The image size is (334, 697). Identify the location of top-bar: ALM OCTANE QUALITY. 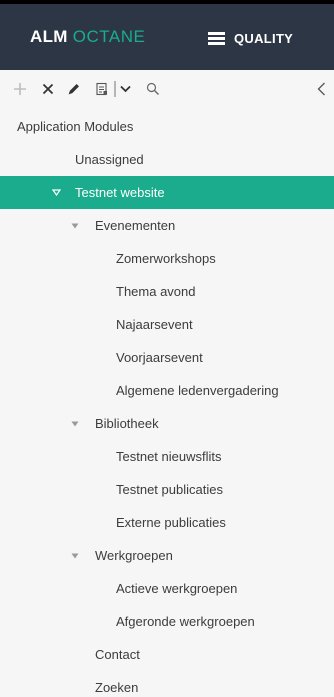
(167, 35).